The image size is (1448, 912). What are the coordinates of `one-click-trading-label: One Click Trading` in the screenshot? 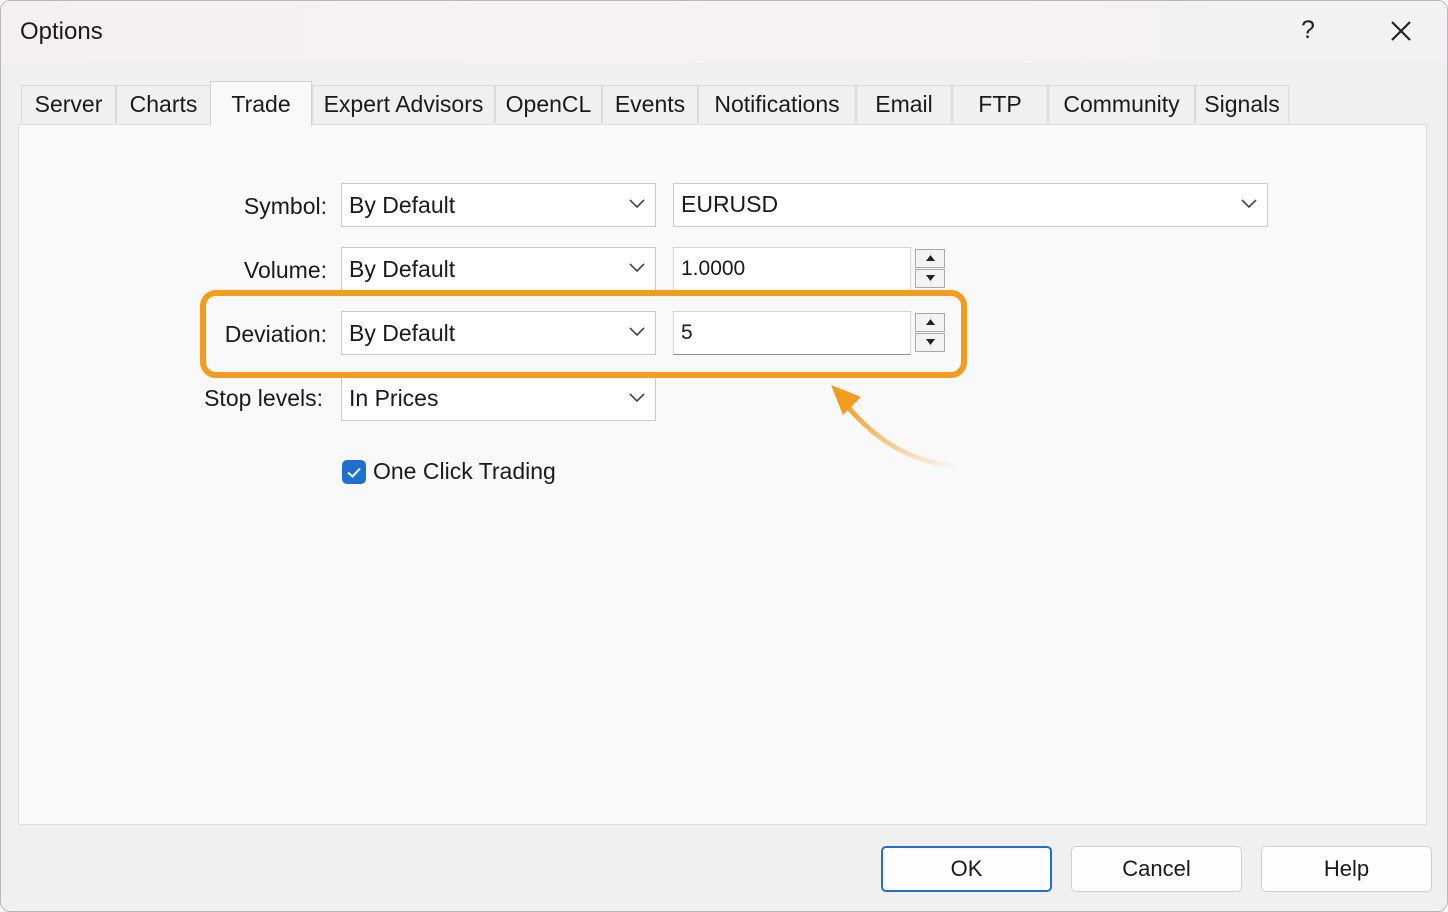 It's located at (464, 471).